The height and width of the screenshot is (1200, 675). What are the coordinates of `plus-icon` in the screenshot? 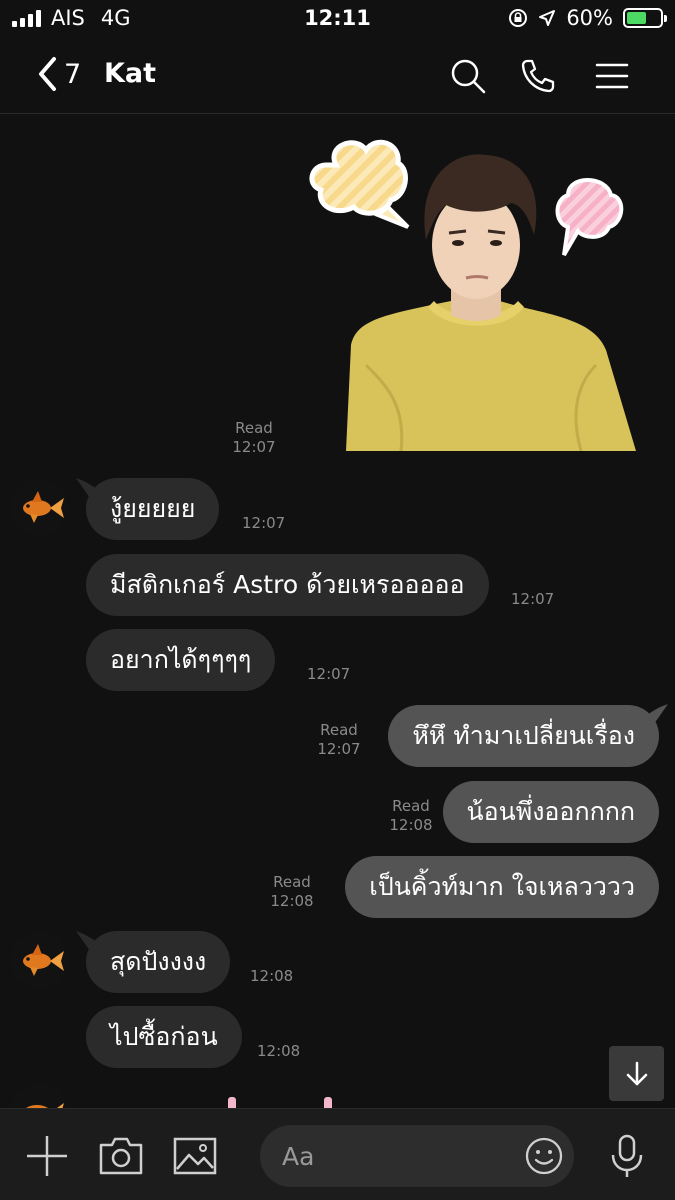 It's located at (47, 1156).